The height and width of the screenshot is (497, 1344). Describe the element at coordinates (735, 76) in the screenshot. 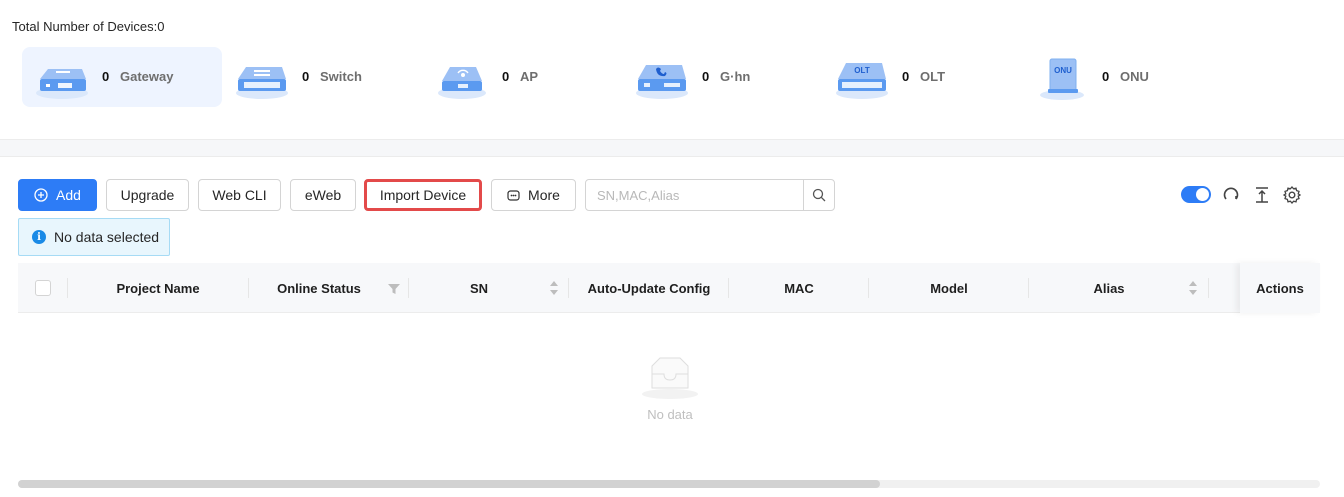

I see `ghn-label: G·hn` at that location.